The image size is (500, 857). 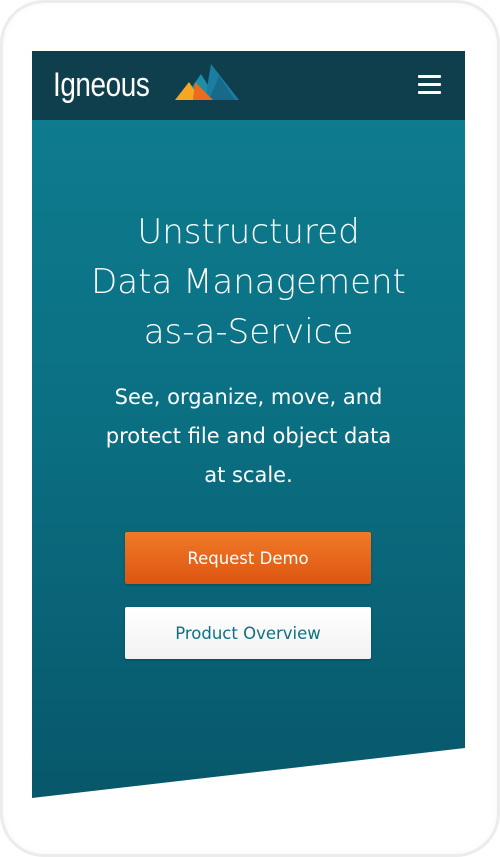 What do you see at coordinates (248, 633) in the screenshot?
I see `product-overview-button: Product Overview` at bounding box center [248, 633].